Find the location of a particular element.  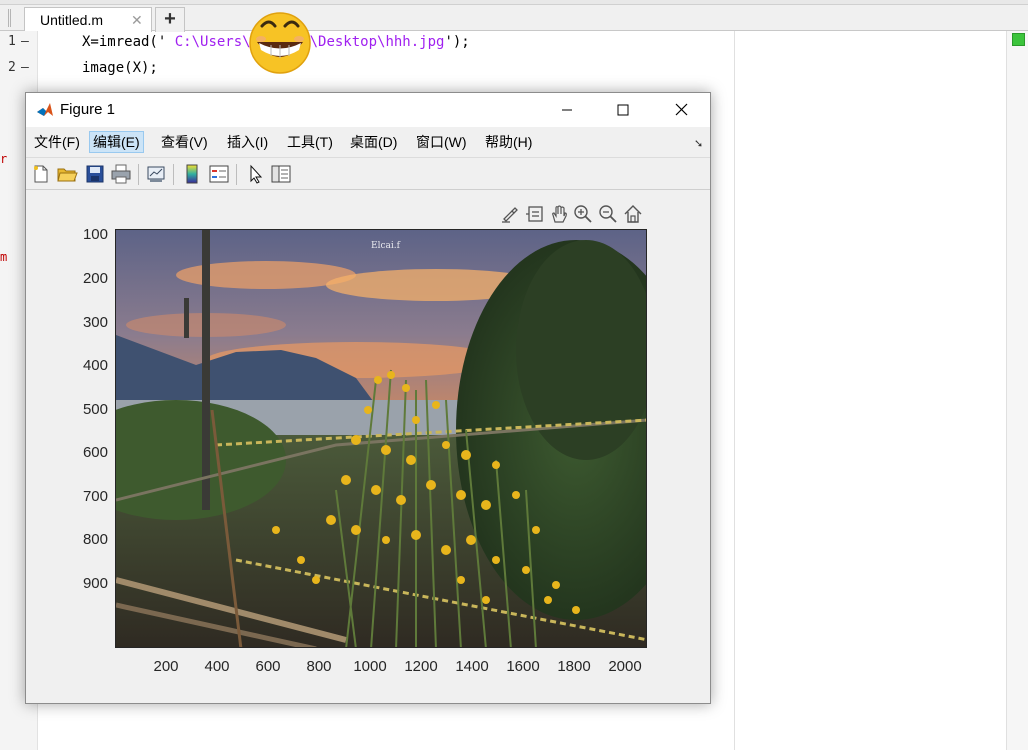

code-analyzer-status-icon is located at coordinates (1018, 39).